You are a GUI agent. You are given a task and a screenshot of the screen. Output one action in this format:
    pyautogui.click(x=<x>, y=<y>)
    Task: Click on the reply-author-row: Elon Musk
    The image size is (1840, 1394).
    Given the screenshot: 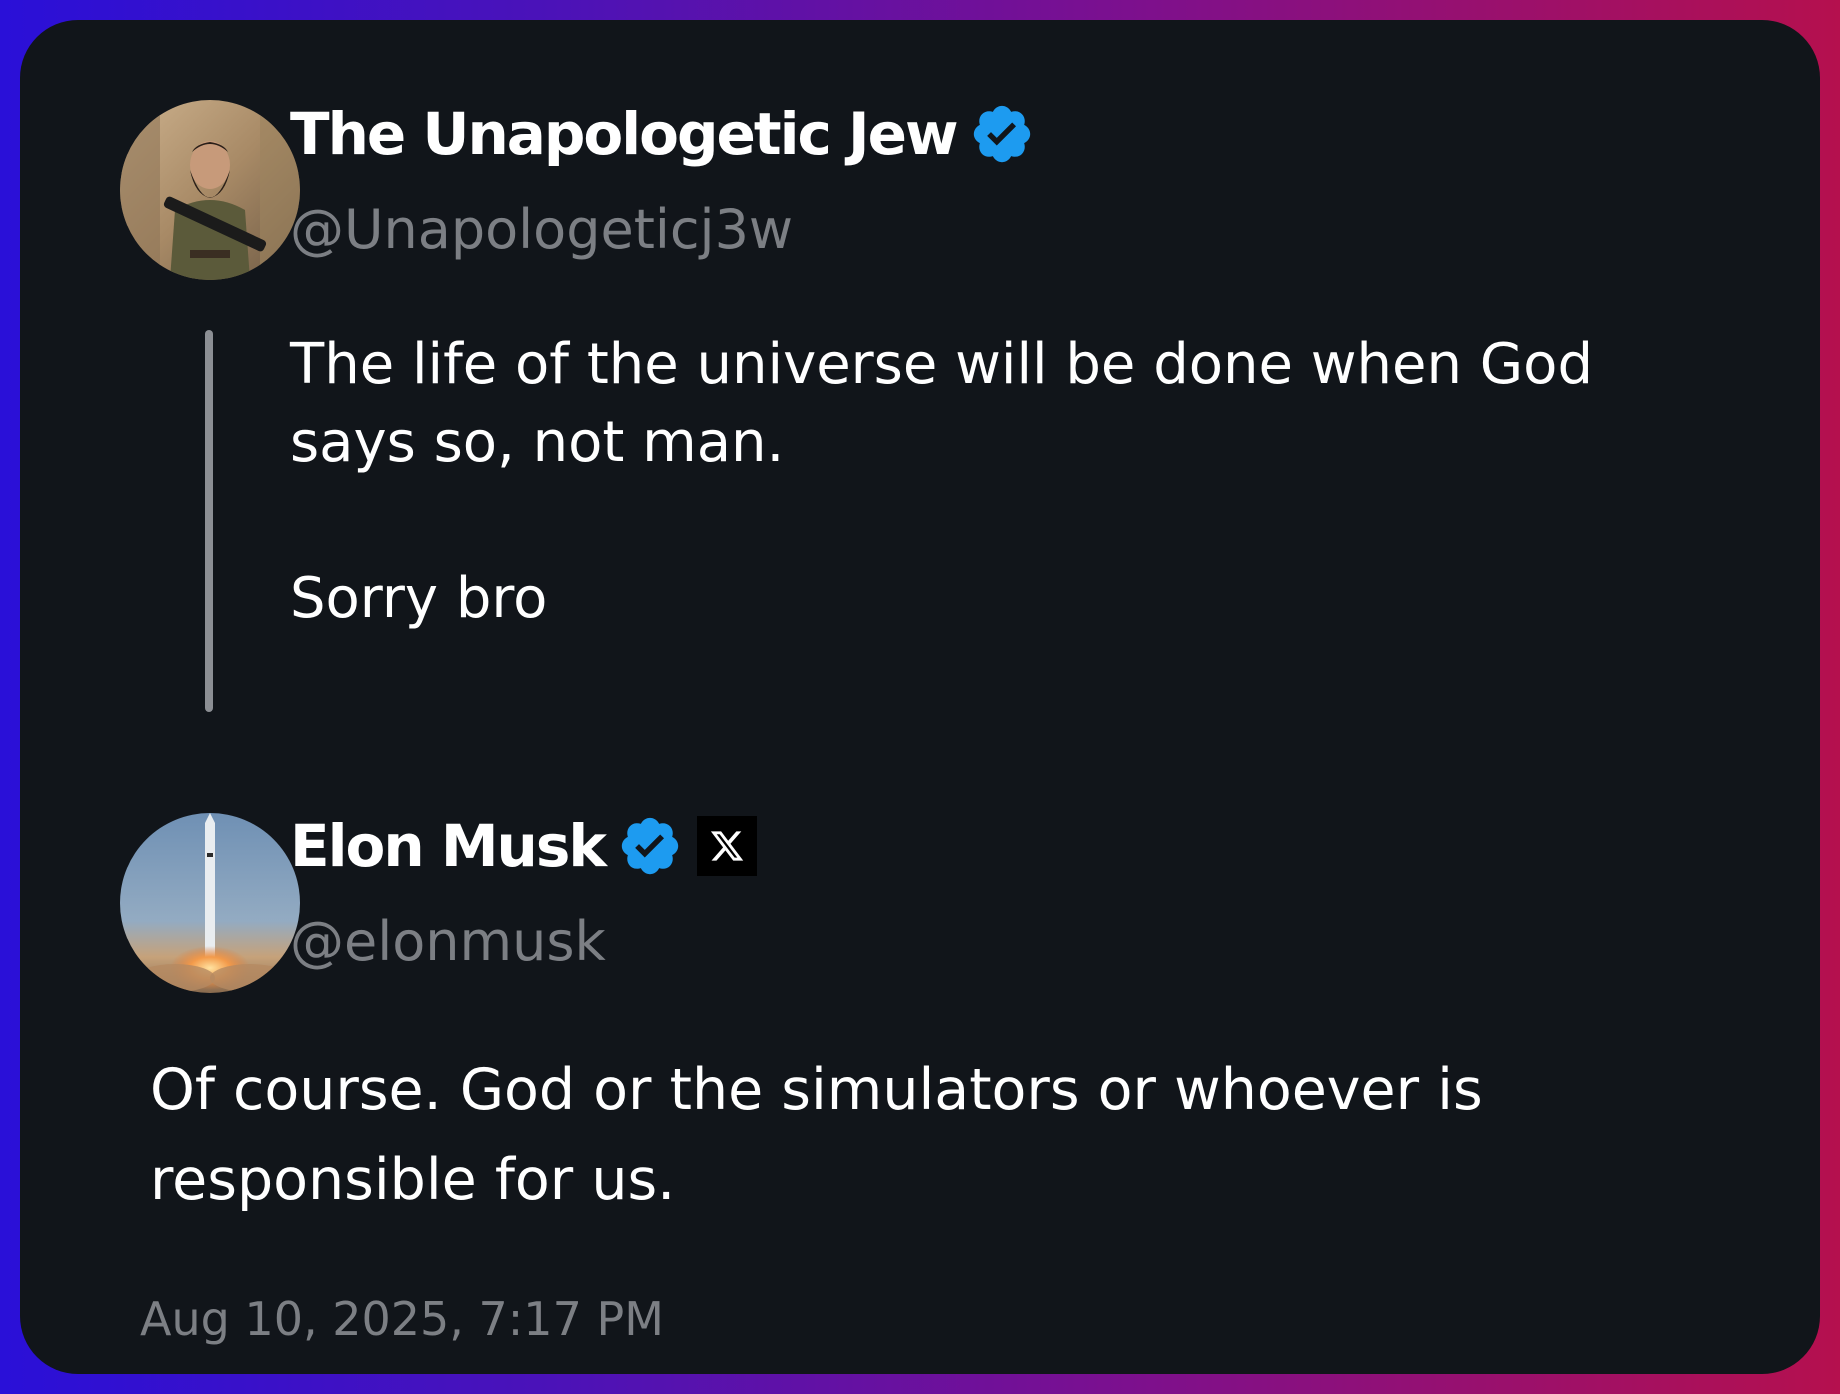 What is the action you would take?
    pyautogui.click(x=523, y=846)
    